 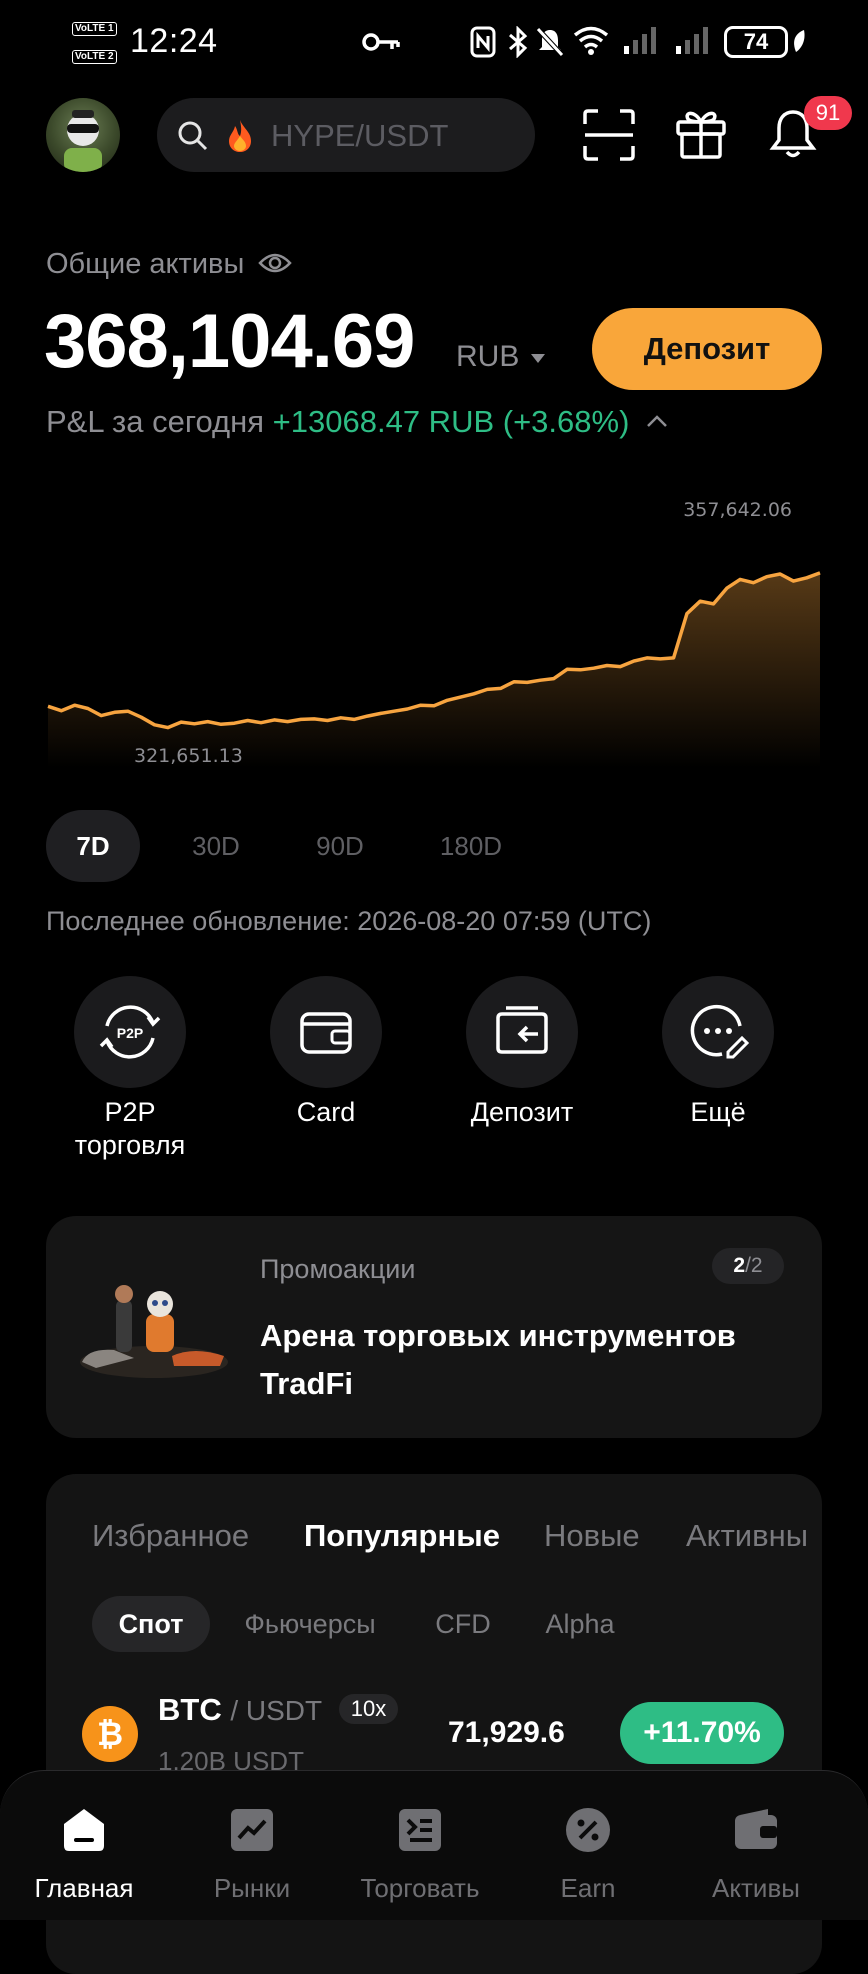 What do you see at coordinates (326, 1112) in the screenshot?
I see `card-label: Card` at bounding box center [326, 1112].